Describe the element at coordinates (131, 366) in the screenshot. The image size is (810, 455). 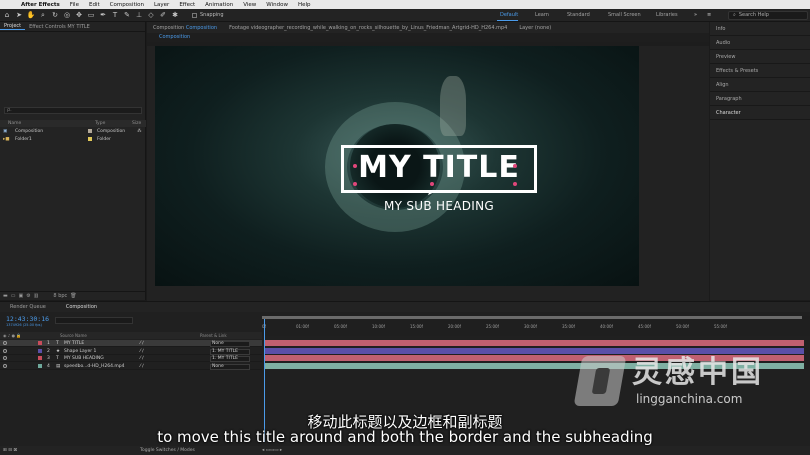
I see `layer-row-footage: 4 ▤ speedbo...d-HD_H264.mp4 ⁄ ∕ None` at that location.